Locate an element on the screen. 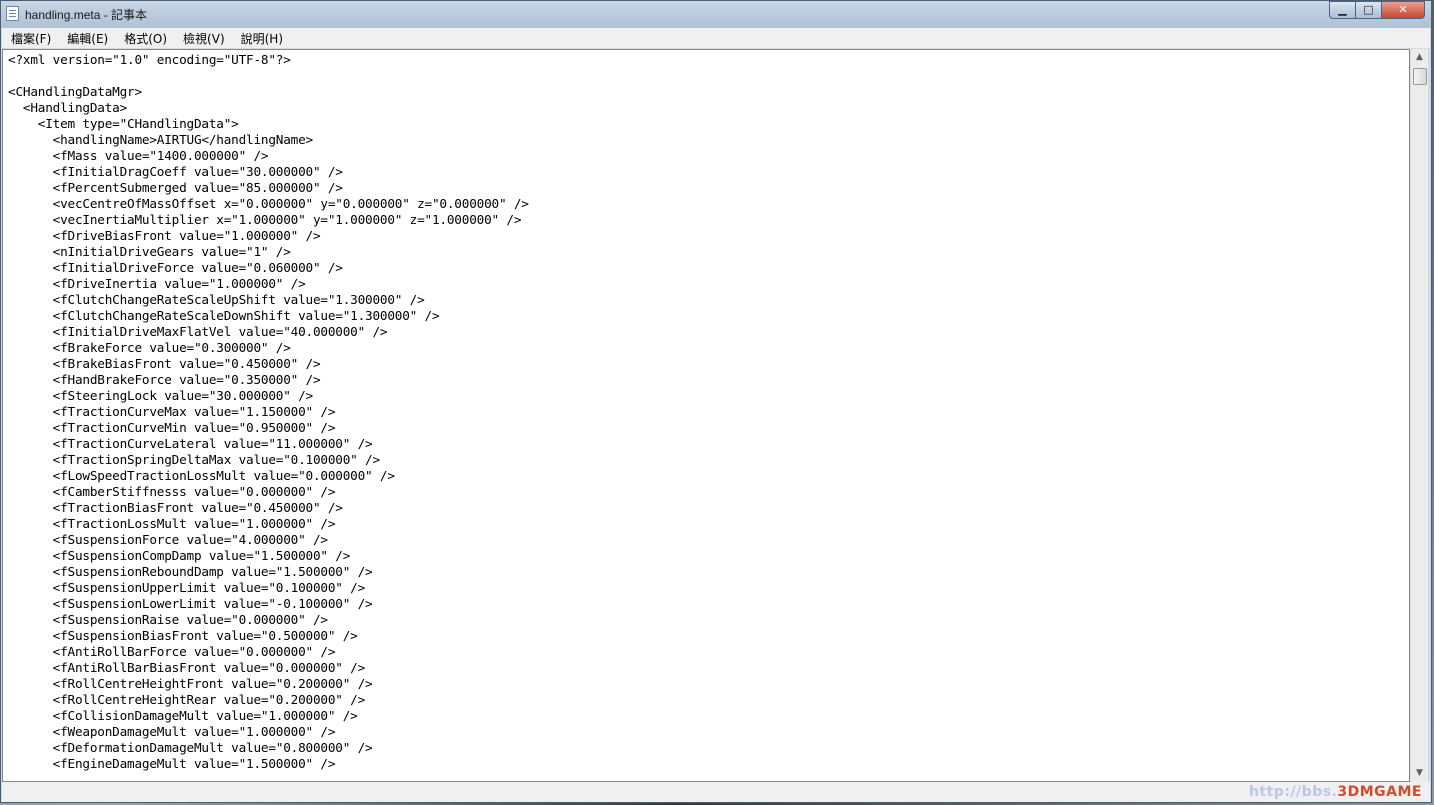 The width and height of the screenshot is (1434, 805). text-line: <fTractionBiasFront value="0.450000" /> is located at coordinates (268, 508).